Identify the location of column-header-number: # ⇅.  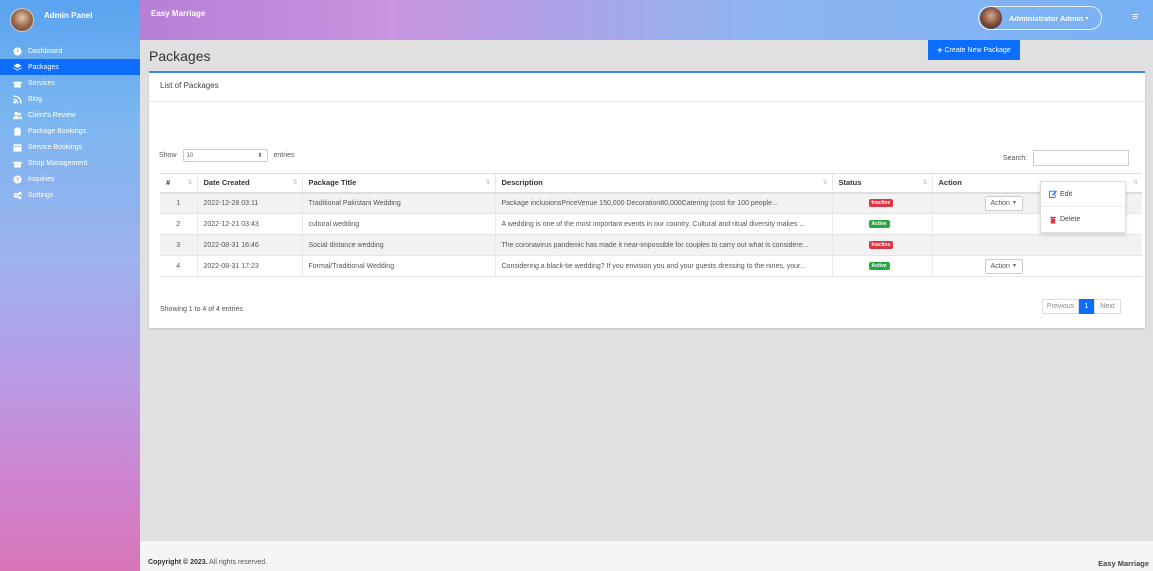
(178, 183).